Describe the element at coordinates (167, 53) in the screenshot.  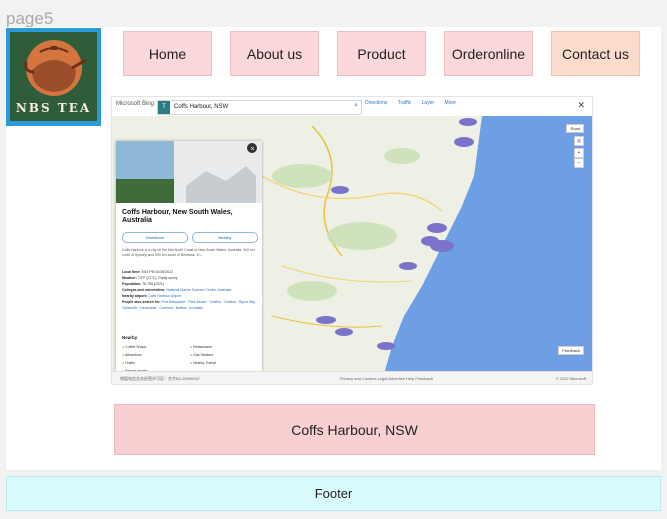
I see `nav-home-button: Home` at that location.